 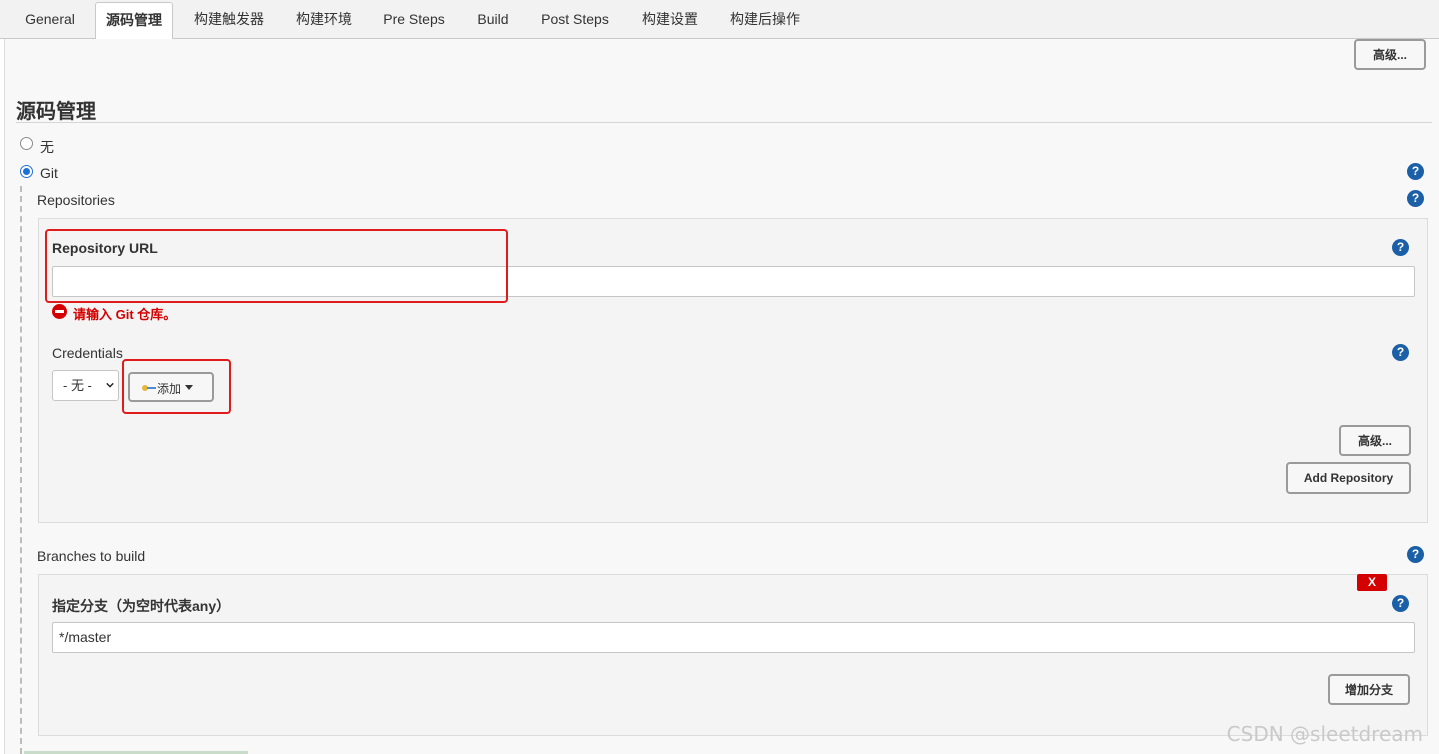 I want to click on credentials-selected-value: - 无 -, so click(x=77, y=385).